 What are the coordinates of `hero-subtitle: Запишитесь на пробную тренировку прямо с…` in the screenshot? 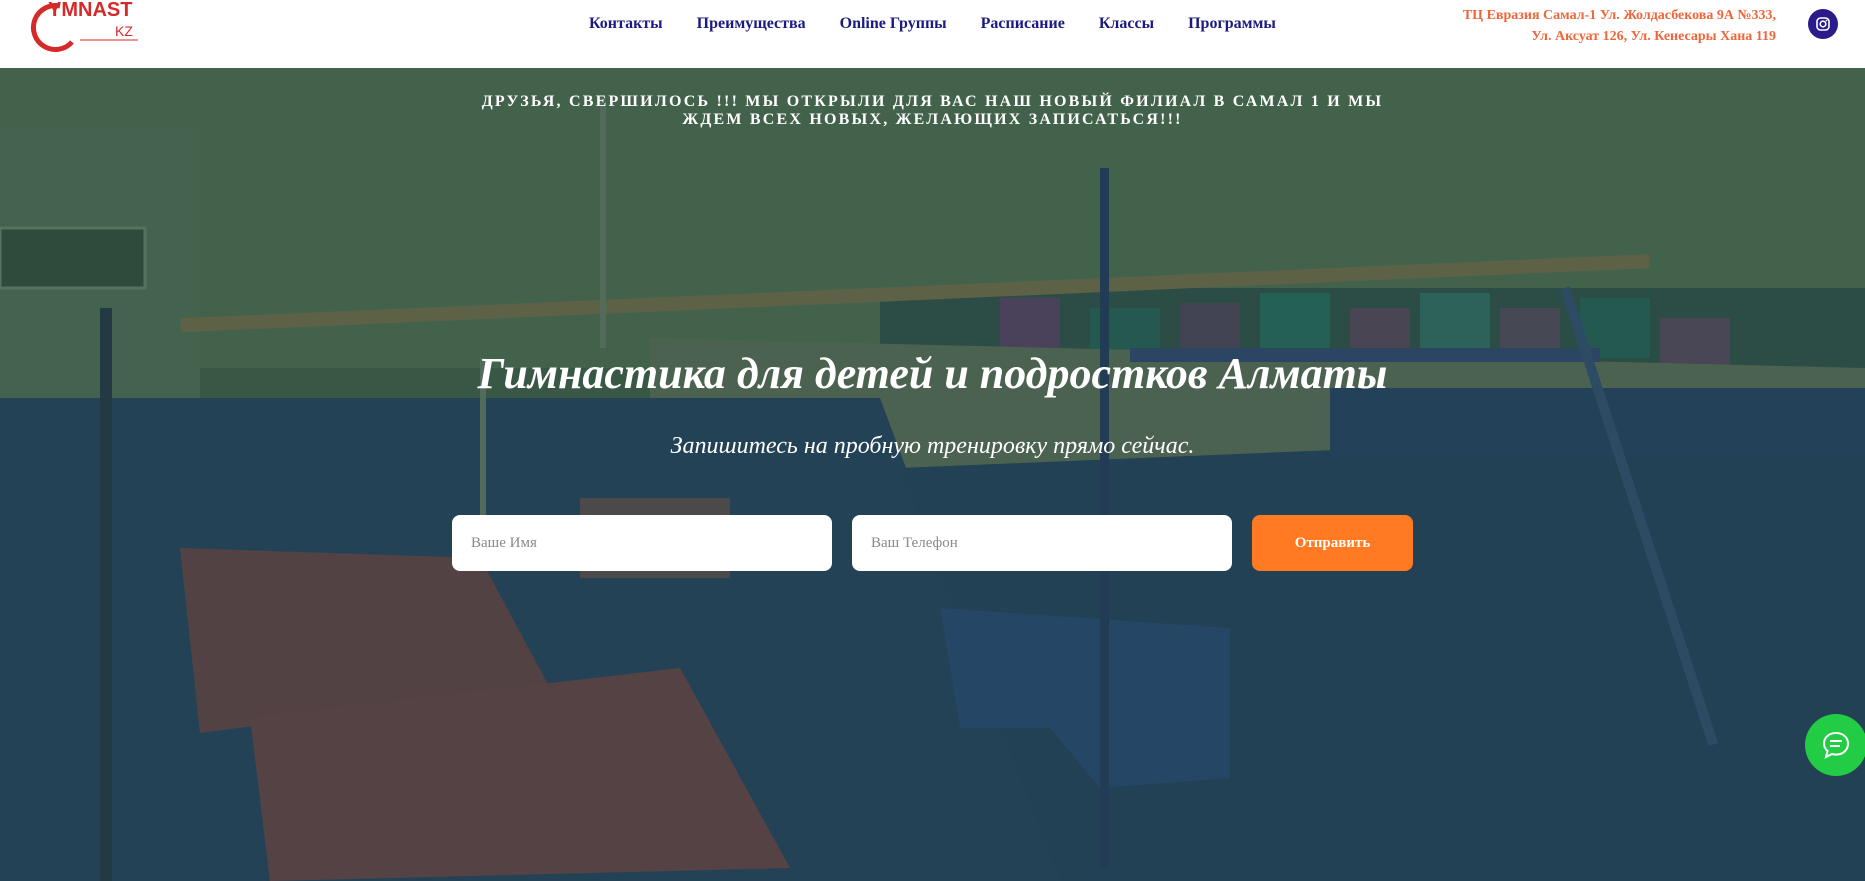 It's located at (932, 446).